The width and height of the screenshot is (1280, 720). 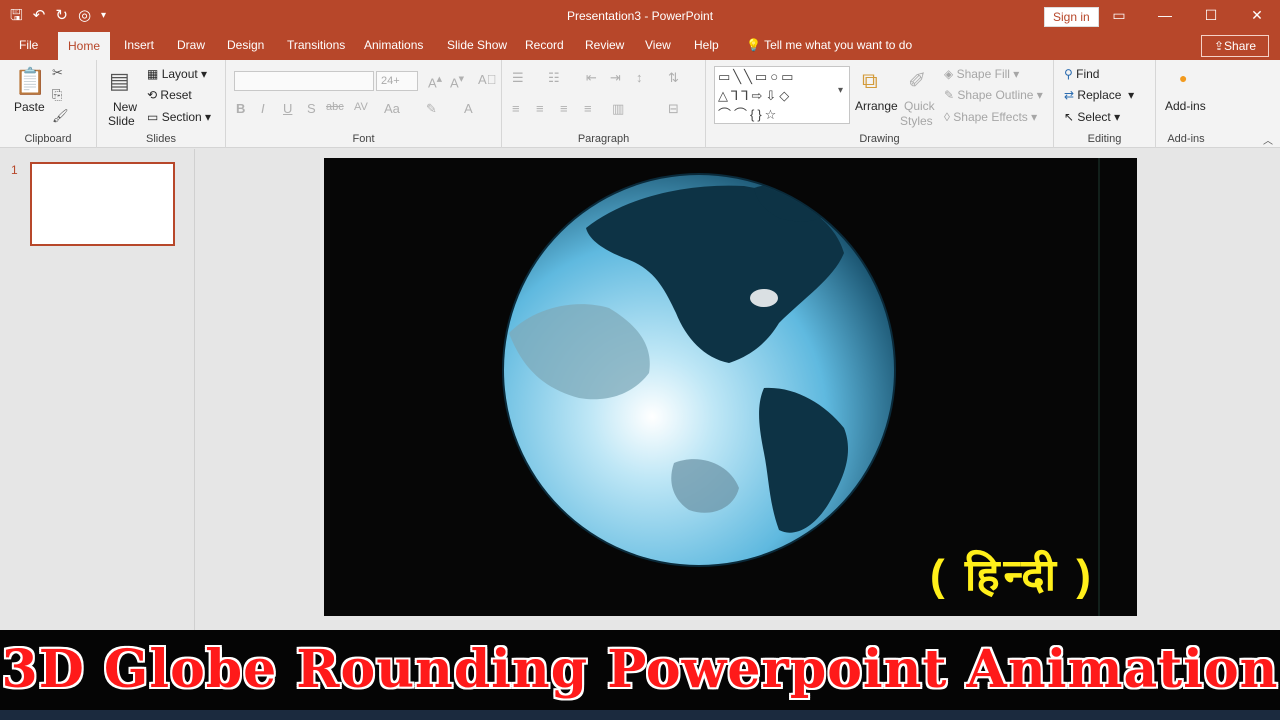 What do you see at coordinates (782, 95) in the screenshot?
I see `shapes-gallery: ▭╲╲▭○▭ △⅂⅂⇨⇩◇ ⌒⌒{}☆` at bounding box center [782, 95].